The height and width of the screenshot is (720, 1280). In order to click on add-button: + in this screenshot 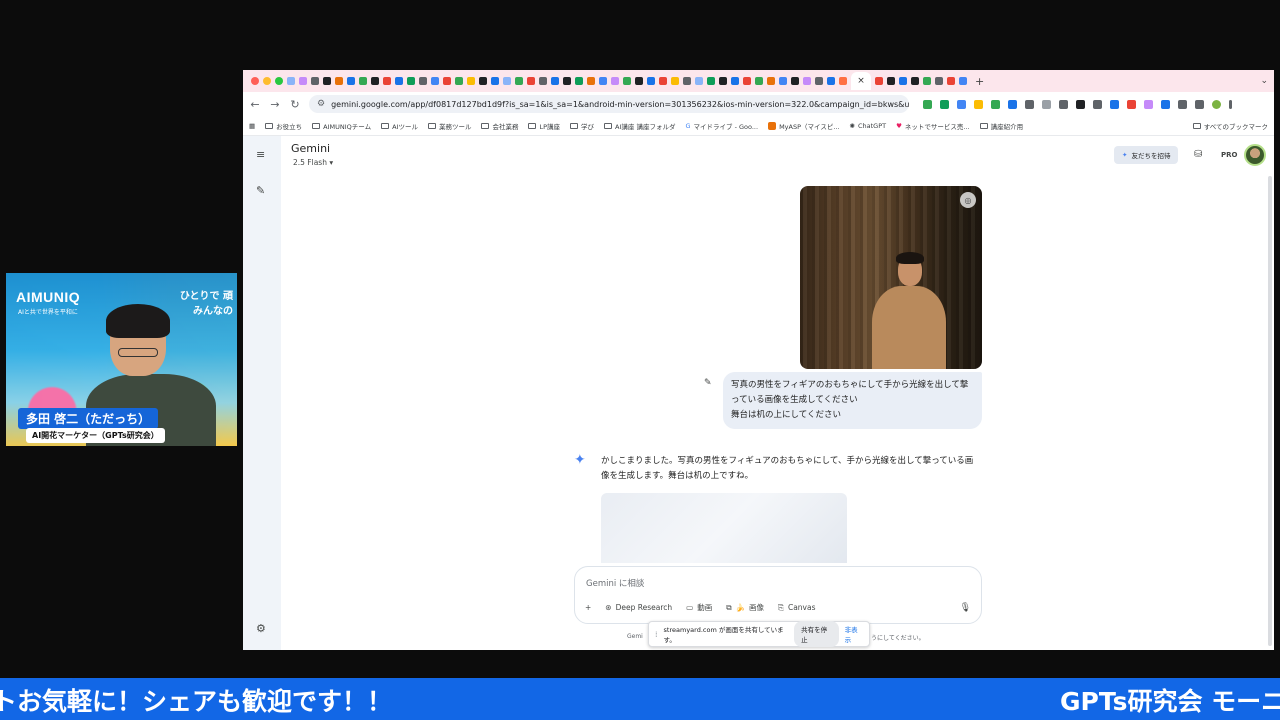, I will do `click(588, 607)`.